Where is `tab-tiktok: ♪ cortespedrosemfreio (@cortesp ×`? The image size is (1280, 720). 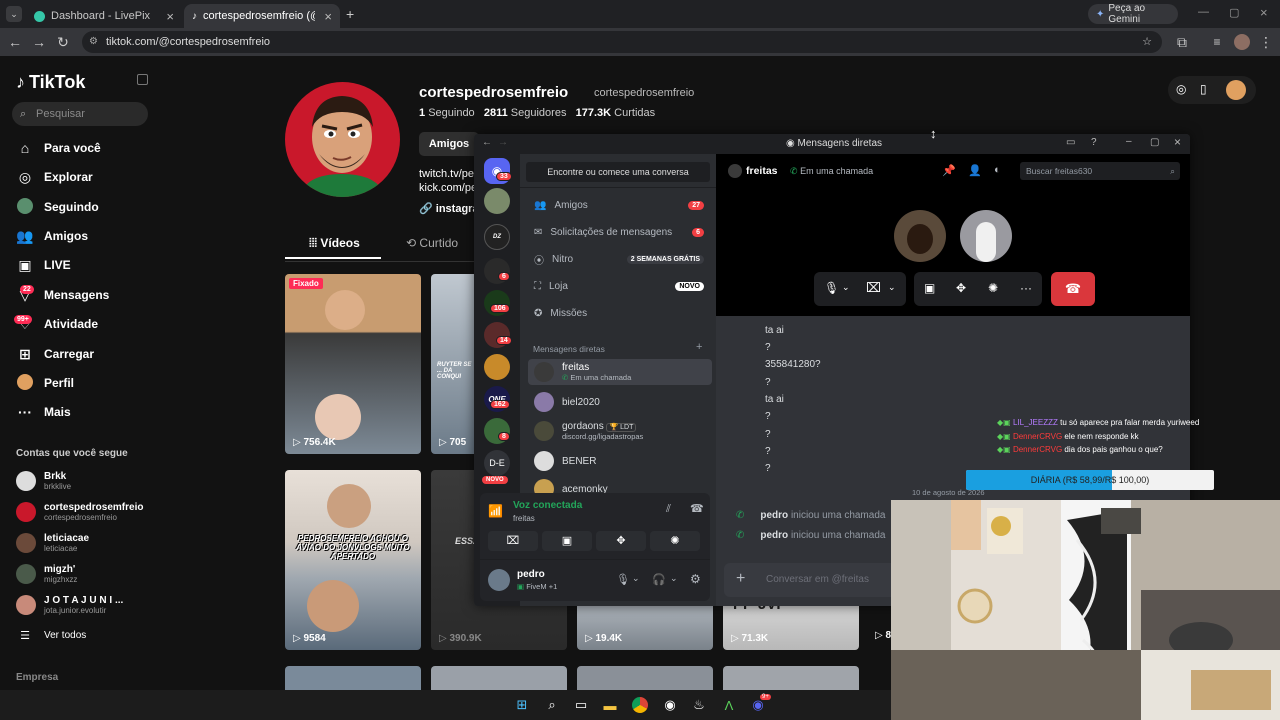
tab-tiktok: ♪ cortespedrosemfreio (@cortesp × is located at coordinates (262, 16).